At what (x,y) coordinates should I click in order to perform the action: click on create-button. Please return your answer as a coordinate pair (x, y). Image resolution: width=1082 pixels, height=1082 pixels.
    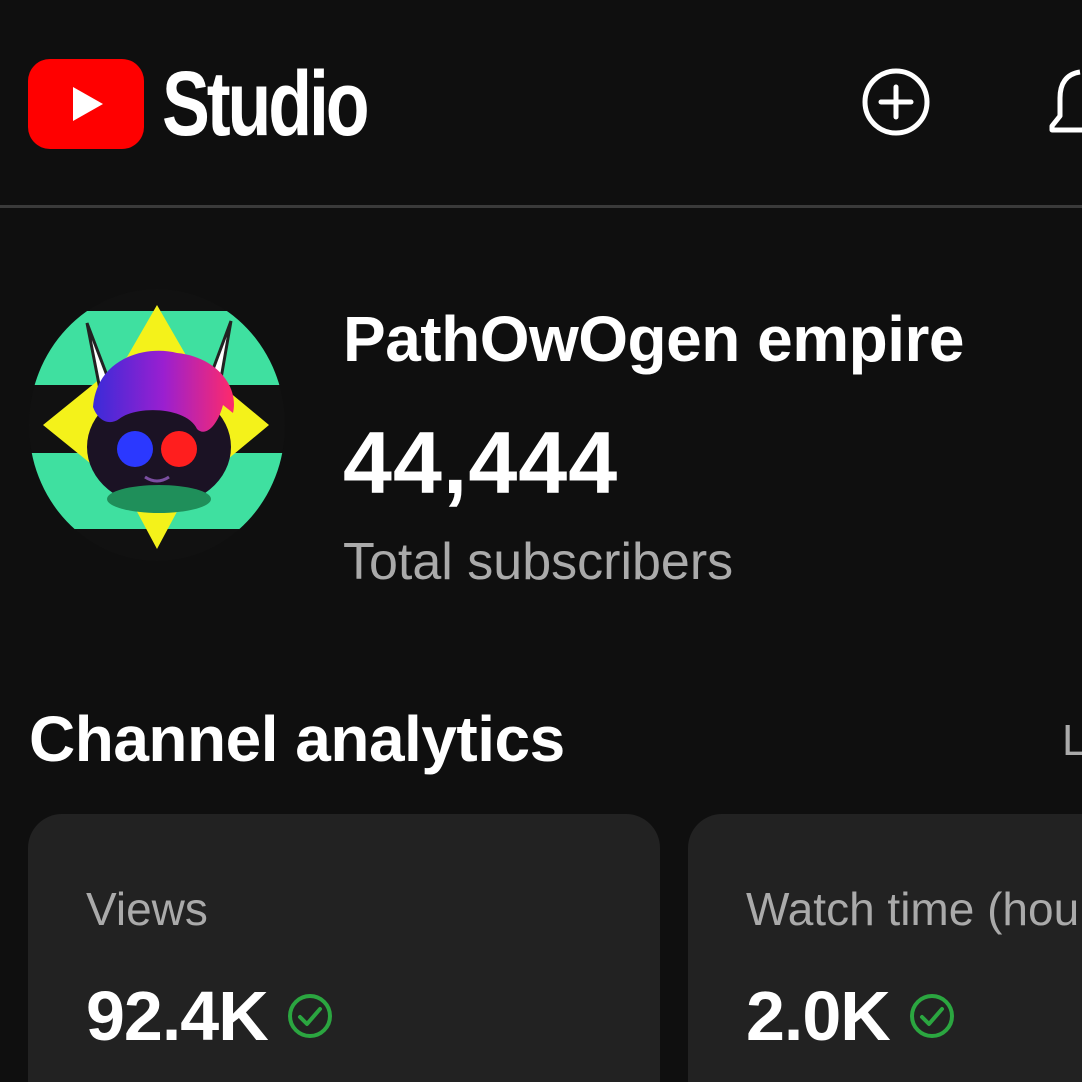
    Looking at the image, I should click on (896, 102).